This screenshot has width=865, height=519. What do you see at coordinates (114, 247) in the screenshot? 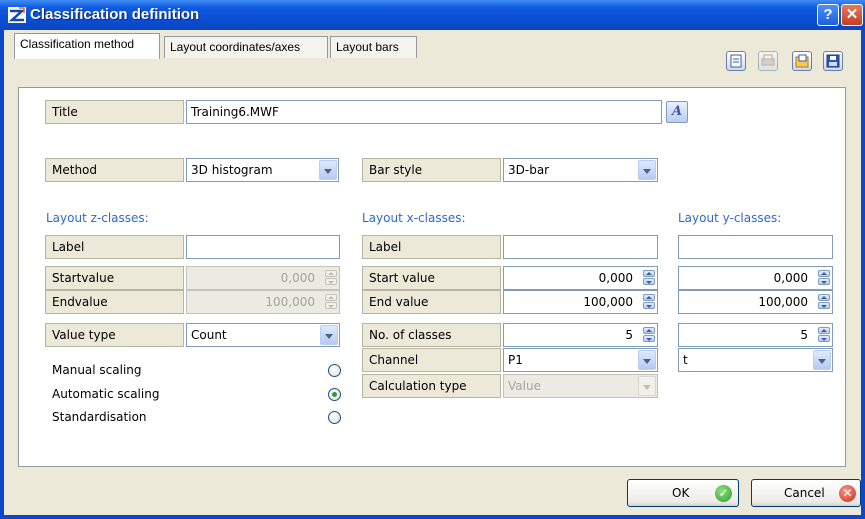
I see `z-label-label: Label` at bounding box center [114, 247].